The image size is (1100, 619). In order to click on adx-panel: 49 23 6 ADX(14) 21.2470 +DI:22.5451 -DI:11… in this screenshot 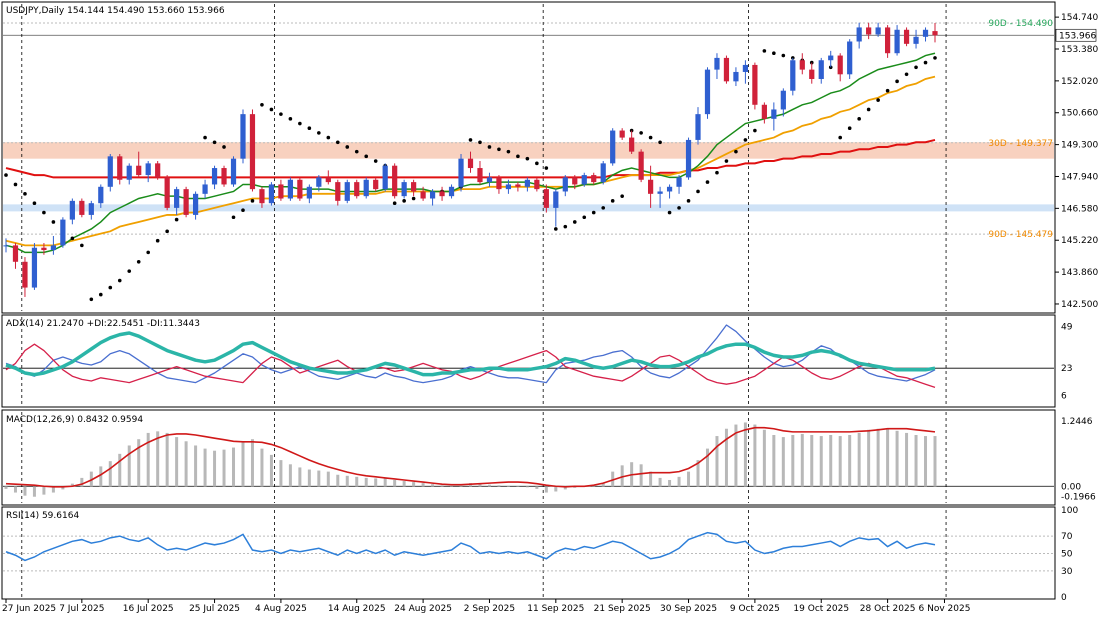, I will do `click(537, 361)`.